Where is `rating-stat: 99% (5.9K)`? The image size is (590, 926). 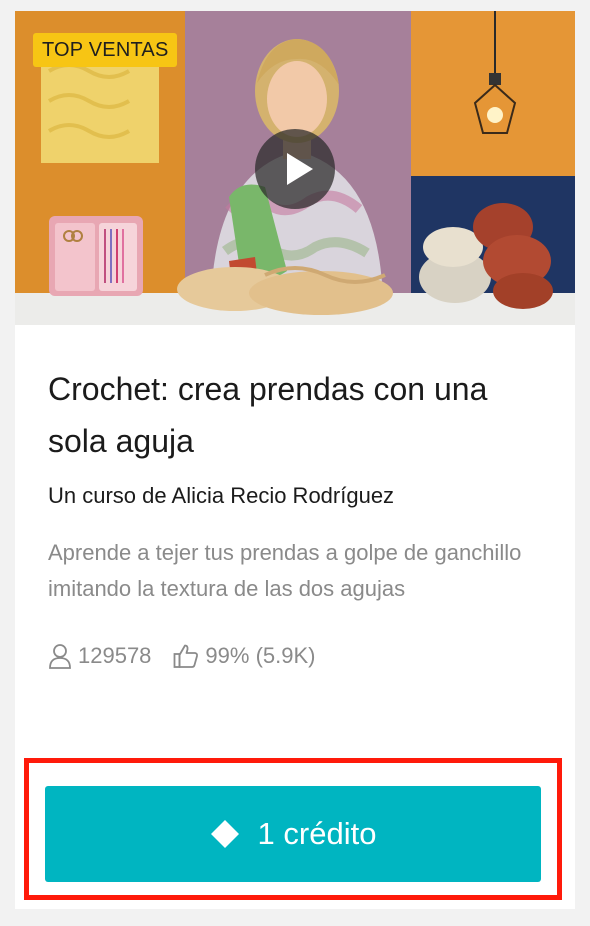 rating-stat: 99% (5.9K) is located at coordinates (244, 656).